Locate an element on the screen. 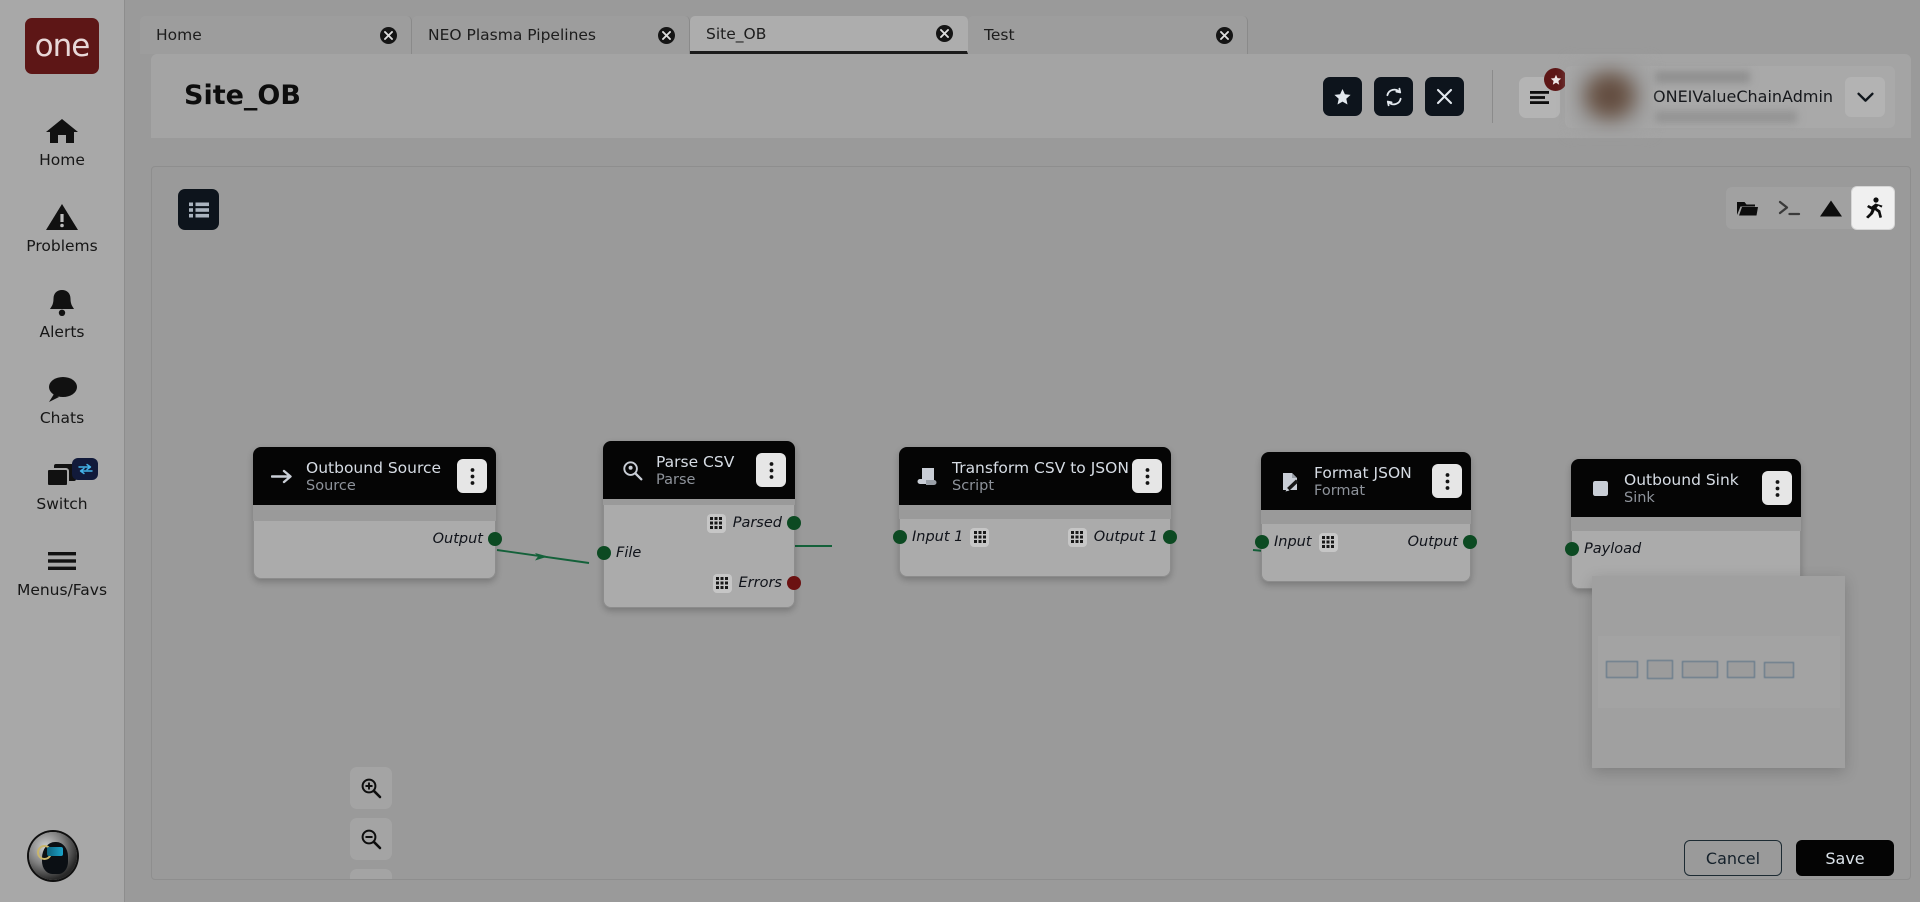 Image resolution: width=1920 pixels, height=902 pixels. node-header: Outbound Sink Sink is located at coordinates (1686, 488).